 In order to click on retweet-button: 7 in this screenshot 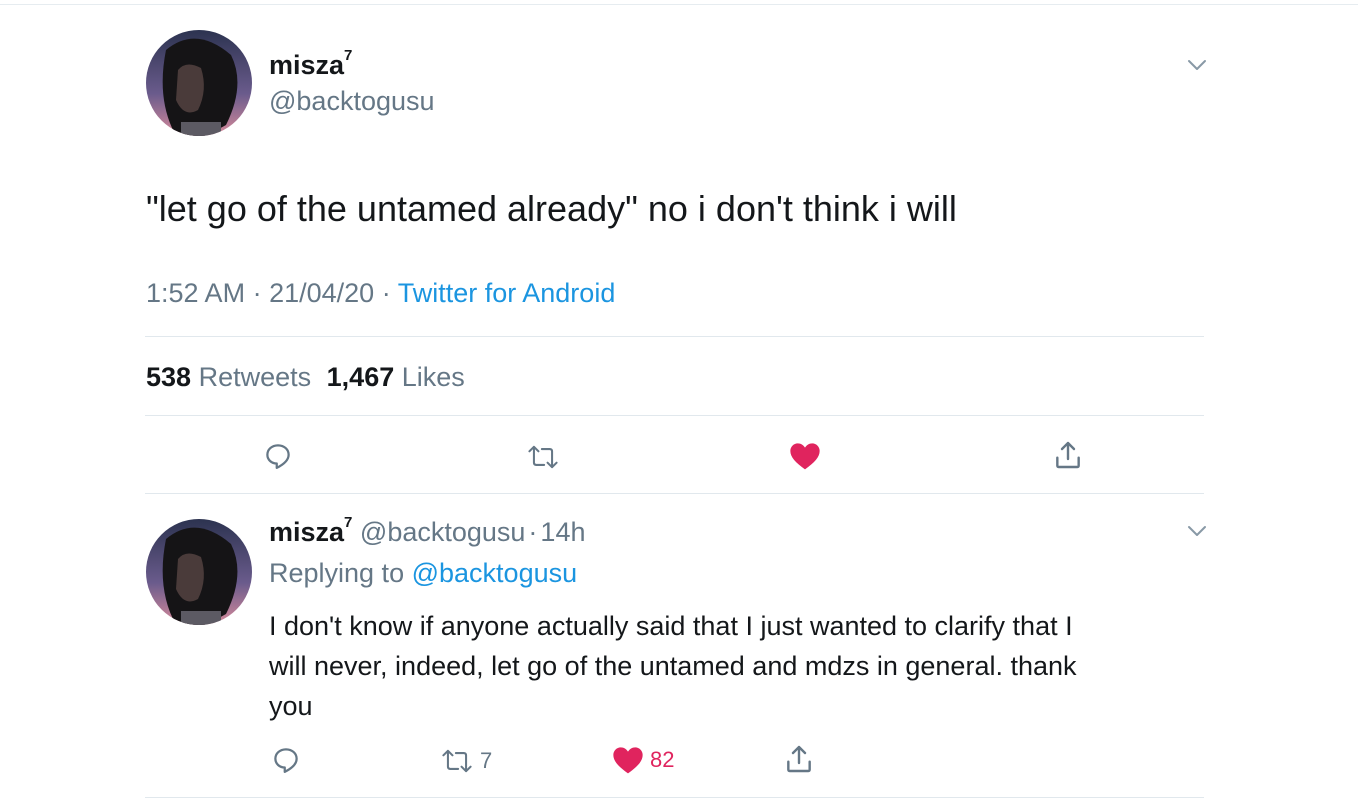, I will do `click(466, 761)`.